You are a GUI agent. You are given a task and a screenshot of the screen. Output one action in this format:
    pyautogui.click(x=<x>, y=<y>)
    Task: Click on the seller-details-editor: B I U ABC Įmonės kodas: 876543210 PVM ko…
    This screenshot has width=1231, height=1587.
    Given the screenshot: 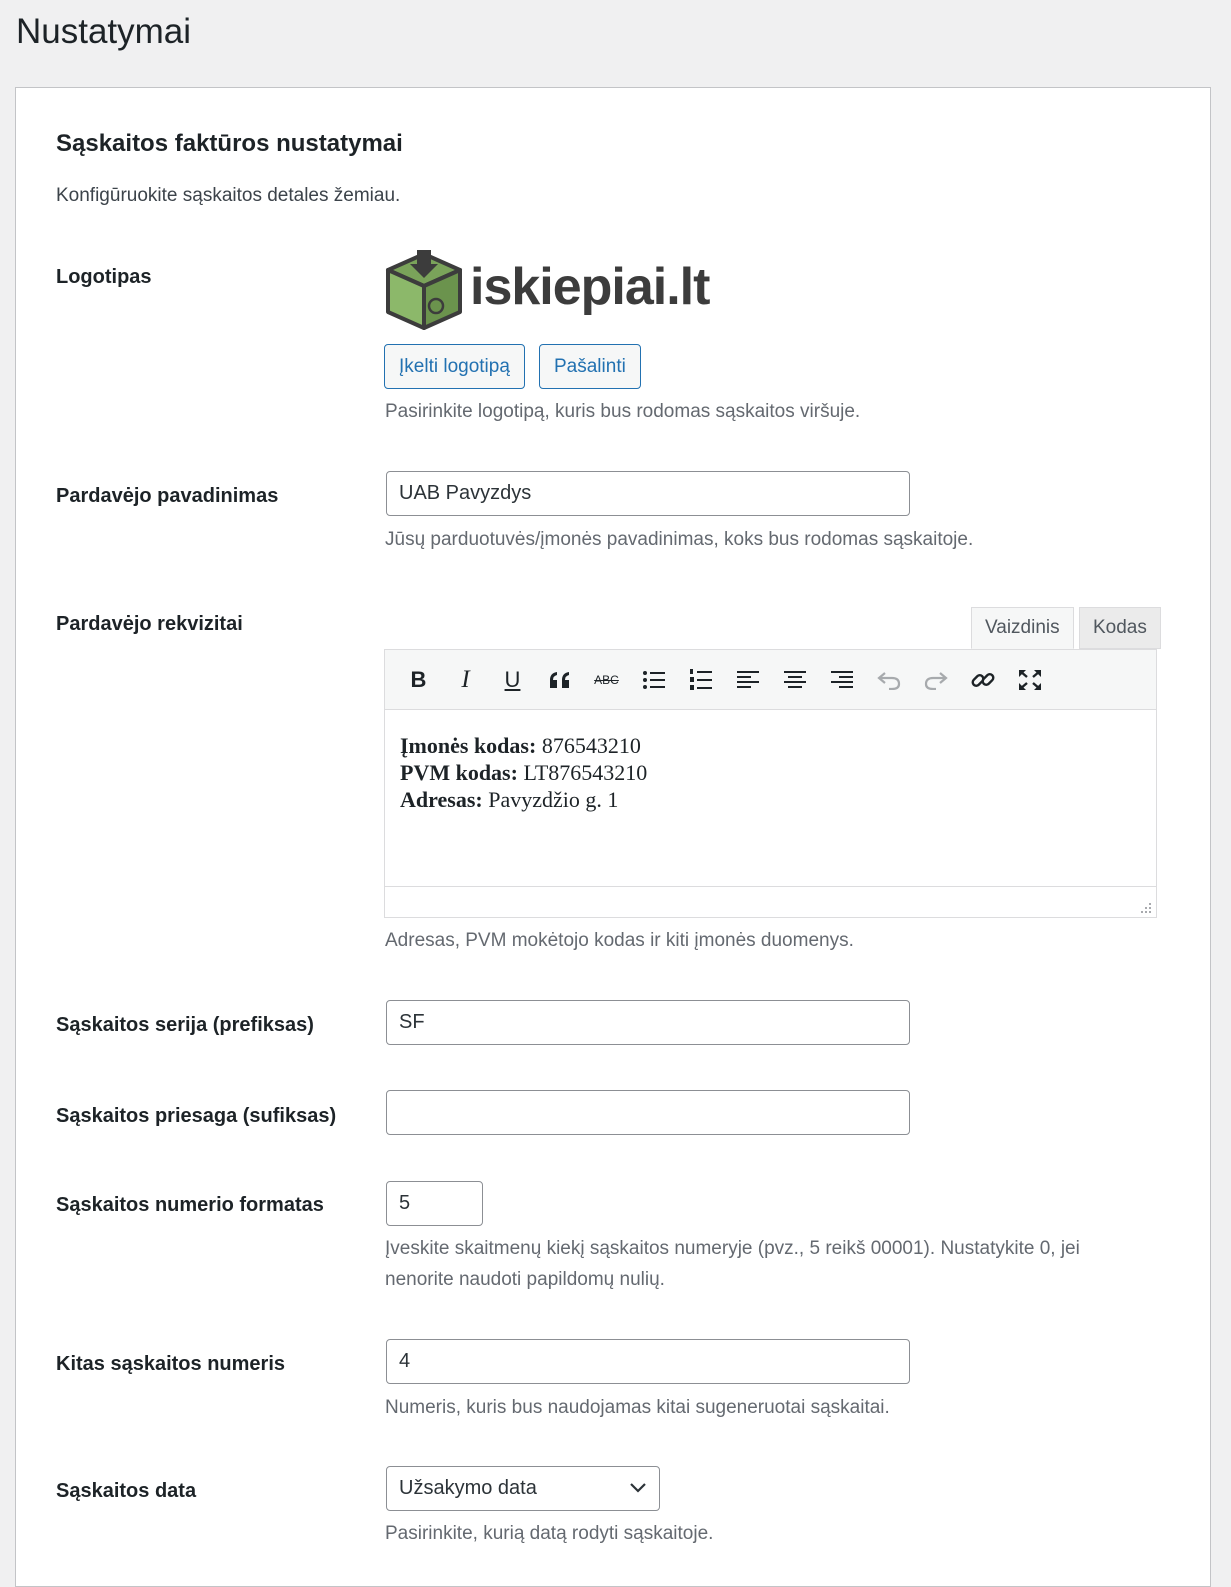 What is the action you would take?
    pyautogui.click(x=770, y=783)
    